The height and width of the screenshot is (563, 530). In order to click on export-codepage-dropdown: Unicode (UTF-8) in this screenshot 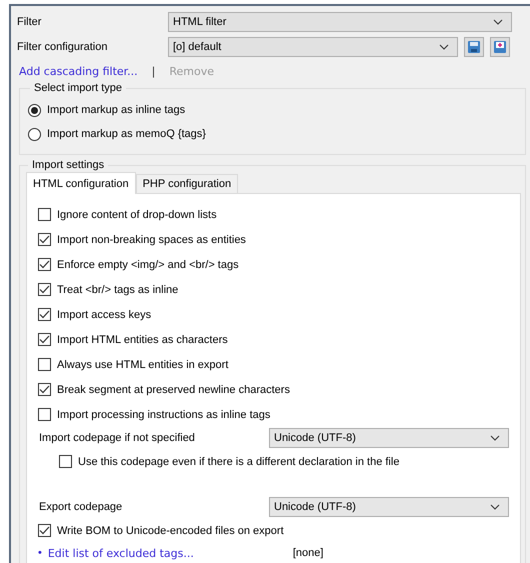, I will do `click(389, 507)`.